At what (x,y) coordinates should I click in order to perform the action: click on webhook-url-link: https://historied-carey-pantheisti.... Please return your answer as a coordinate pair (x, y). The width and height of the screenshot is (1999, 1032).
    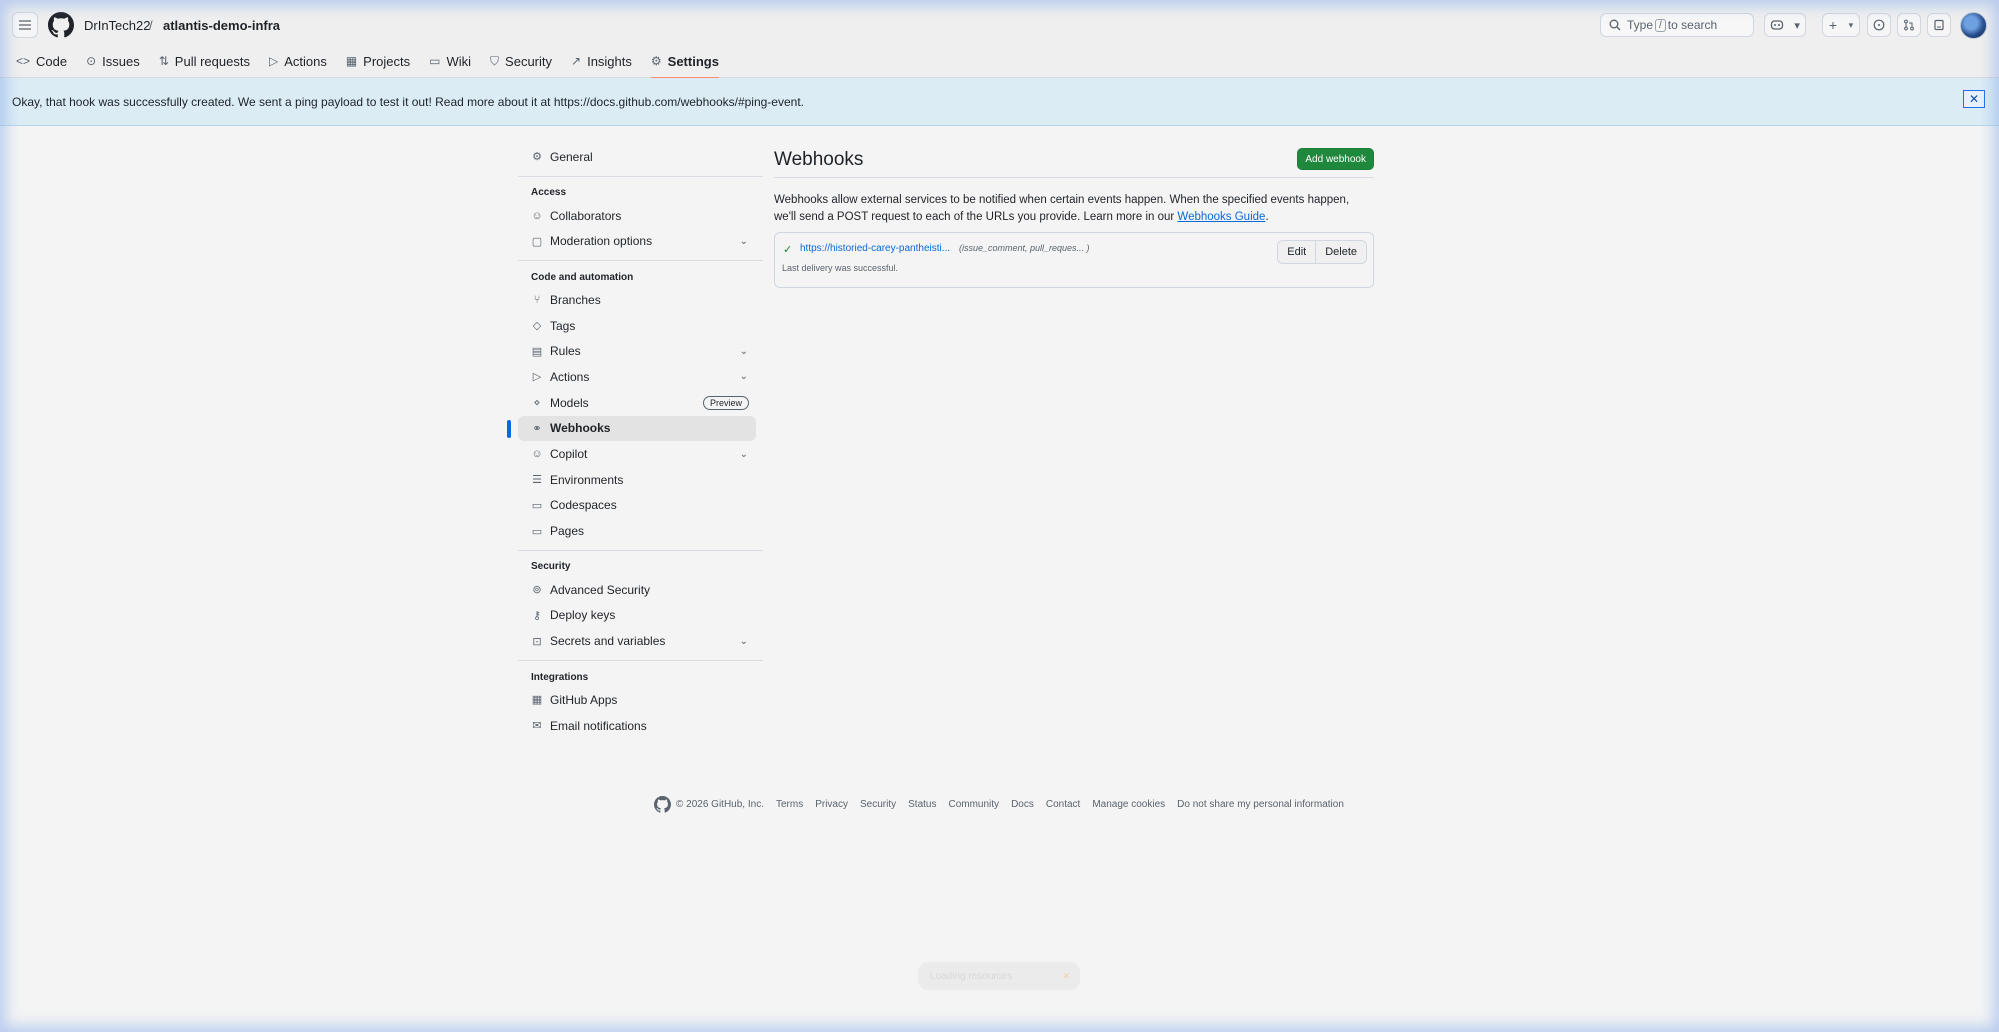
    Looking at the image, I should click on (875, 248).